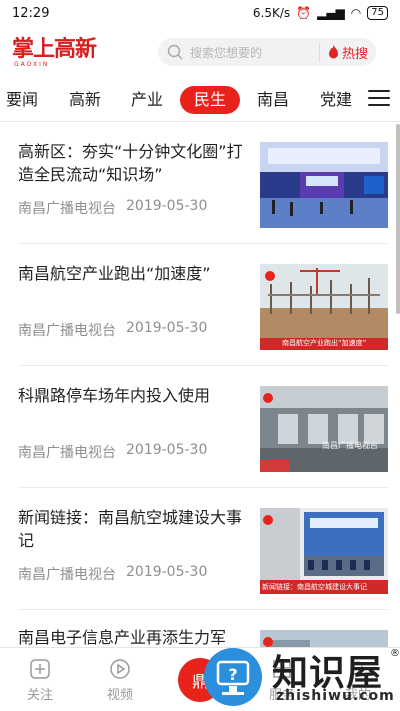 Image resolution: width=400 pixels, height=711 pixels. What do you see at coordinates (267, 52) in the screenshot?
I see `search-box: 搜索您想要的 热搜` at bounding box center [267, 52].